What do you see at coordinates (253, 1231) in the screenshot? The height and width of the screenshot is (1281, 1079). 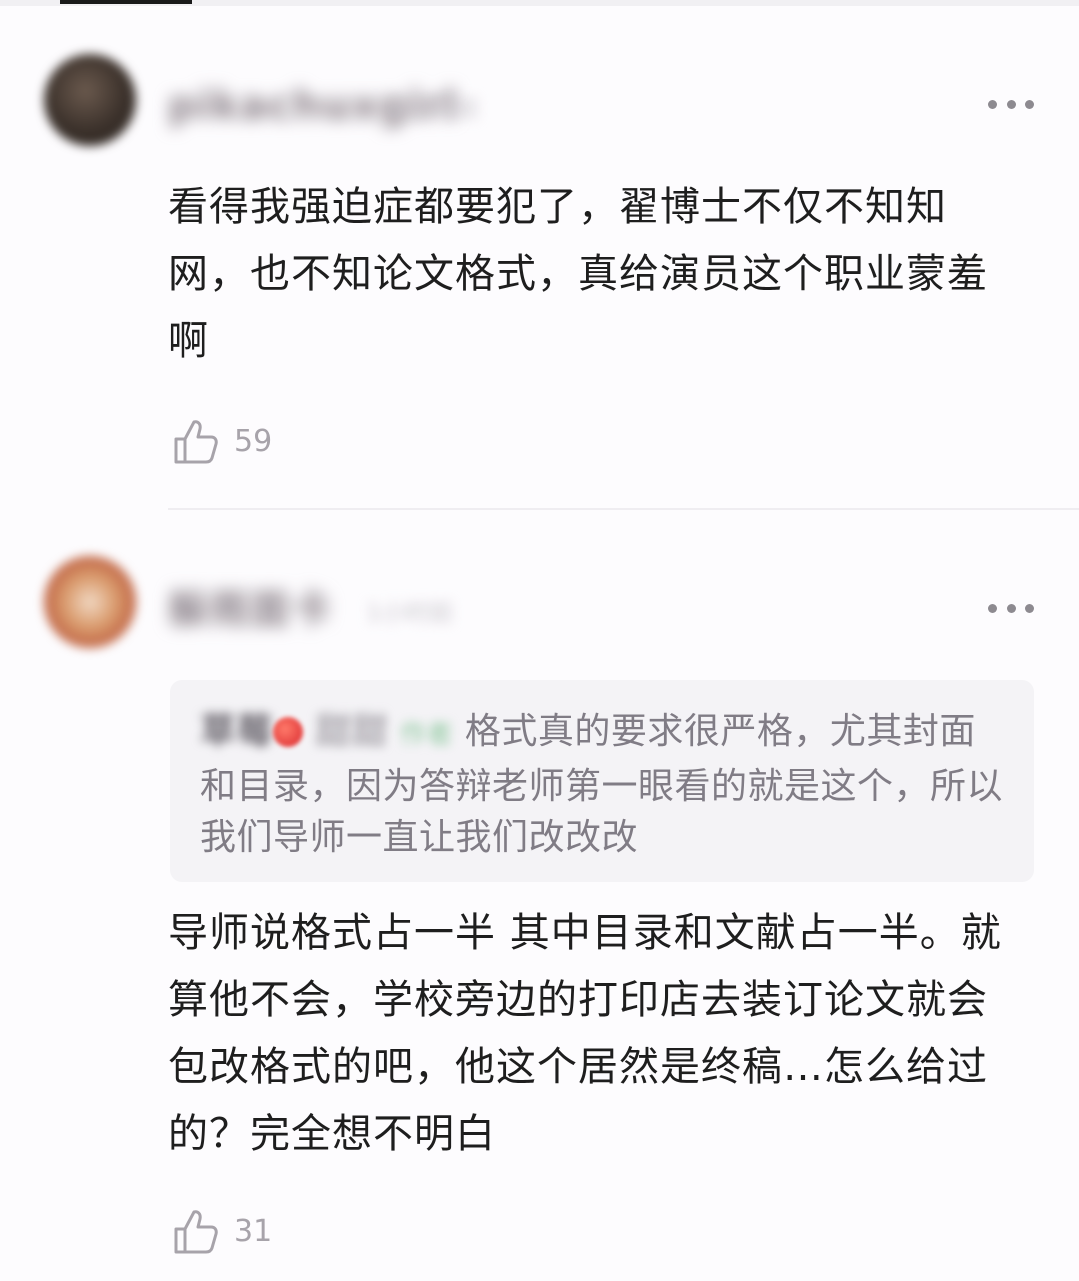 I see `like-count: 31` at bounding box center [253, 1231].